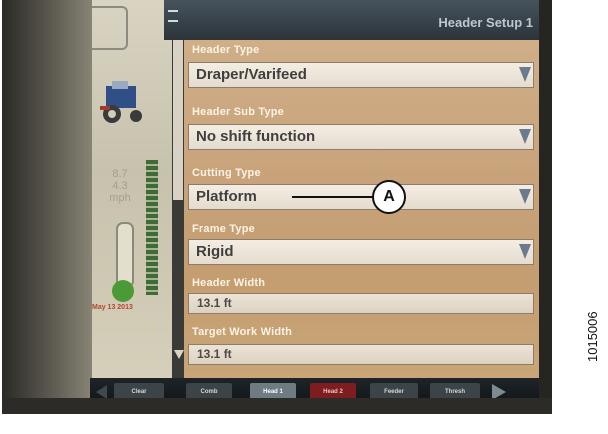 The width and height of the screenshot is (608, 434). I want to click on target-work-width-label: Target Work Width, so click(242, 332).